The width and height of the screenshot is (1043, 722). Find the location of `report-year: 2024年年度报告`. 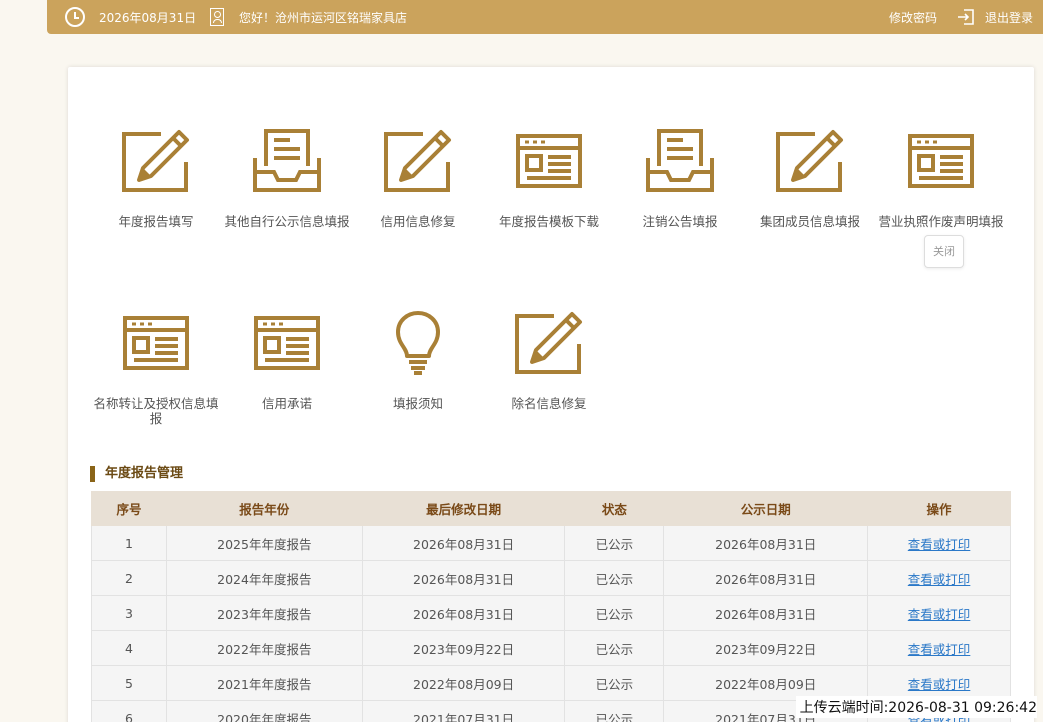

report-year: 2024年年度报告 is located at coordinates (264, 578).